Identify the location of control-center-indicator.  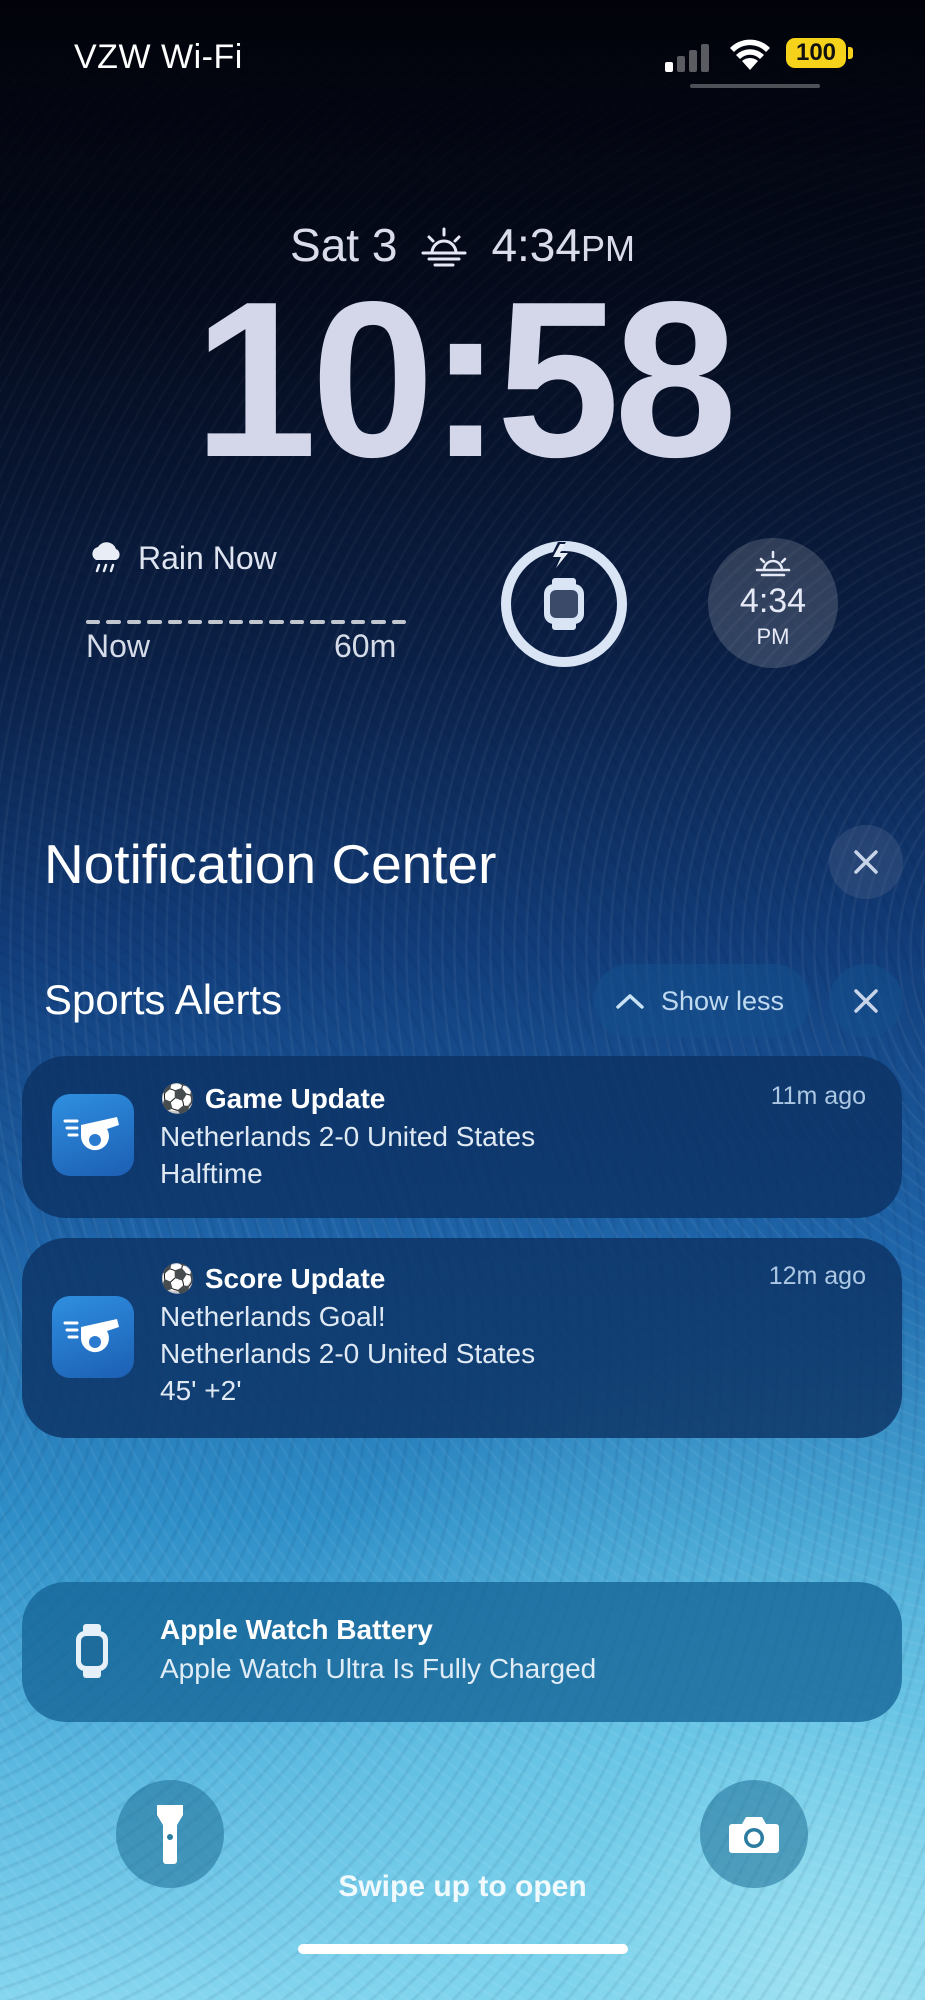
(755, 86).